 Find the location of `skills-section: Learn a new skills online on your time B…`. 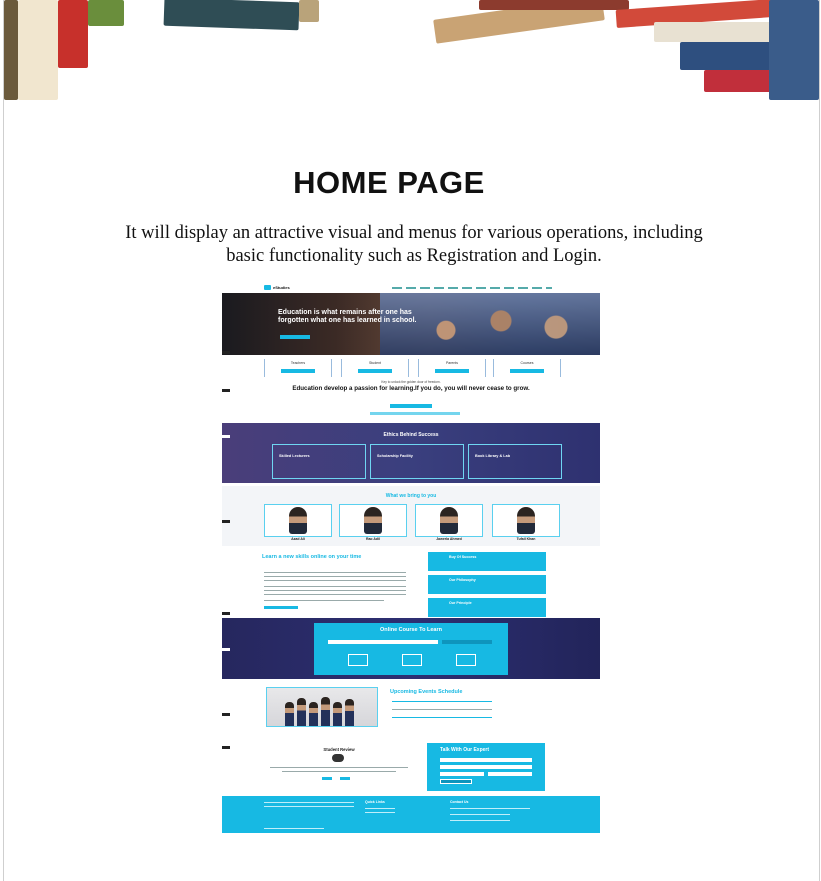

skills-section: Learn a new skills online on your time B… is located at coordinates (411, 583).